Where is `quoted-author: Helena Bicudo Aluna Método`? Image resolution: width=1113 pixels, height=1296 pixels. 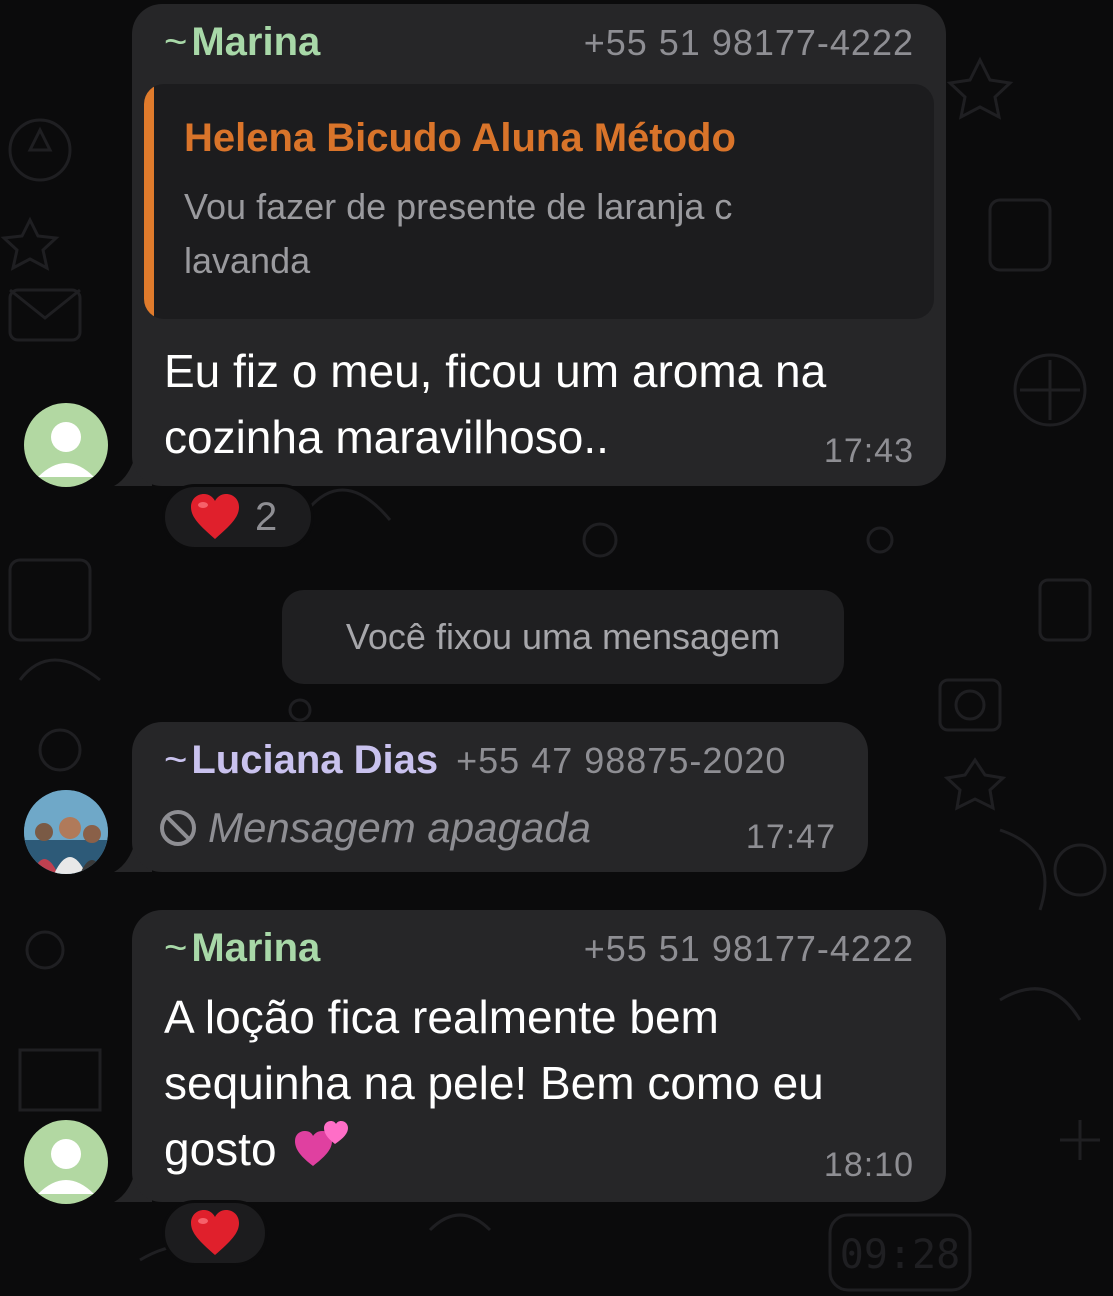
quoted-author: Helena Bicudo Aluna Método is located at coordinates (460, 138).